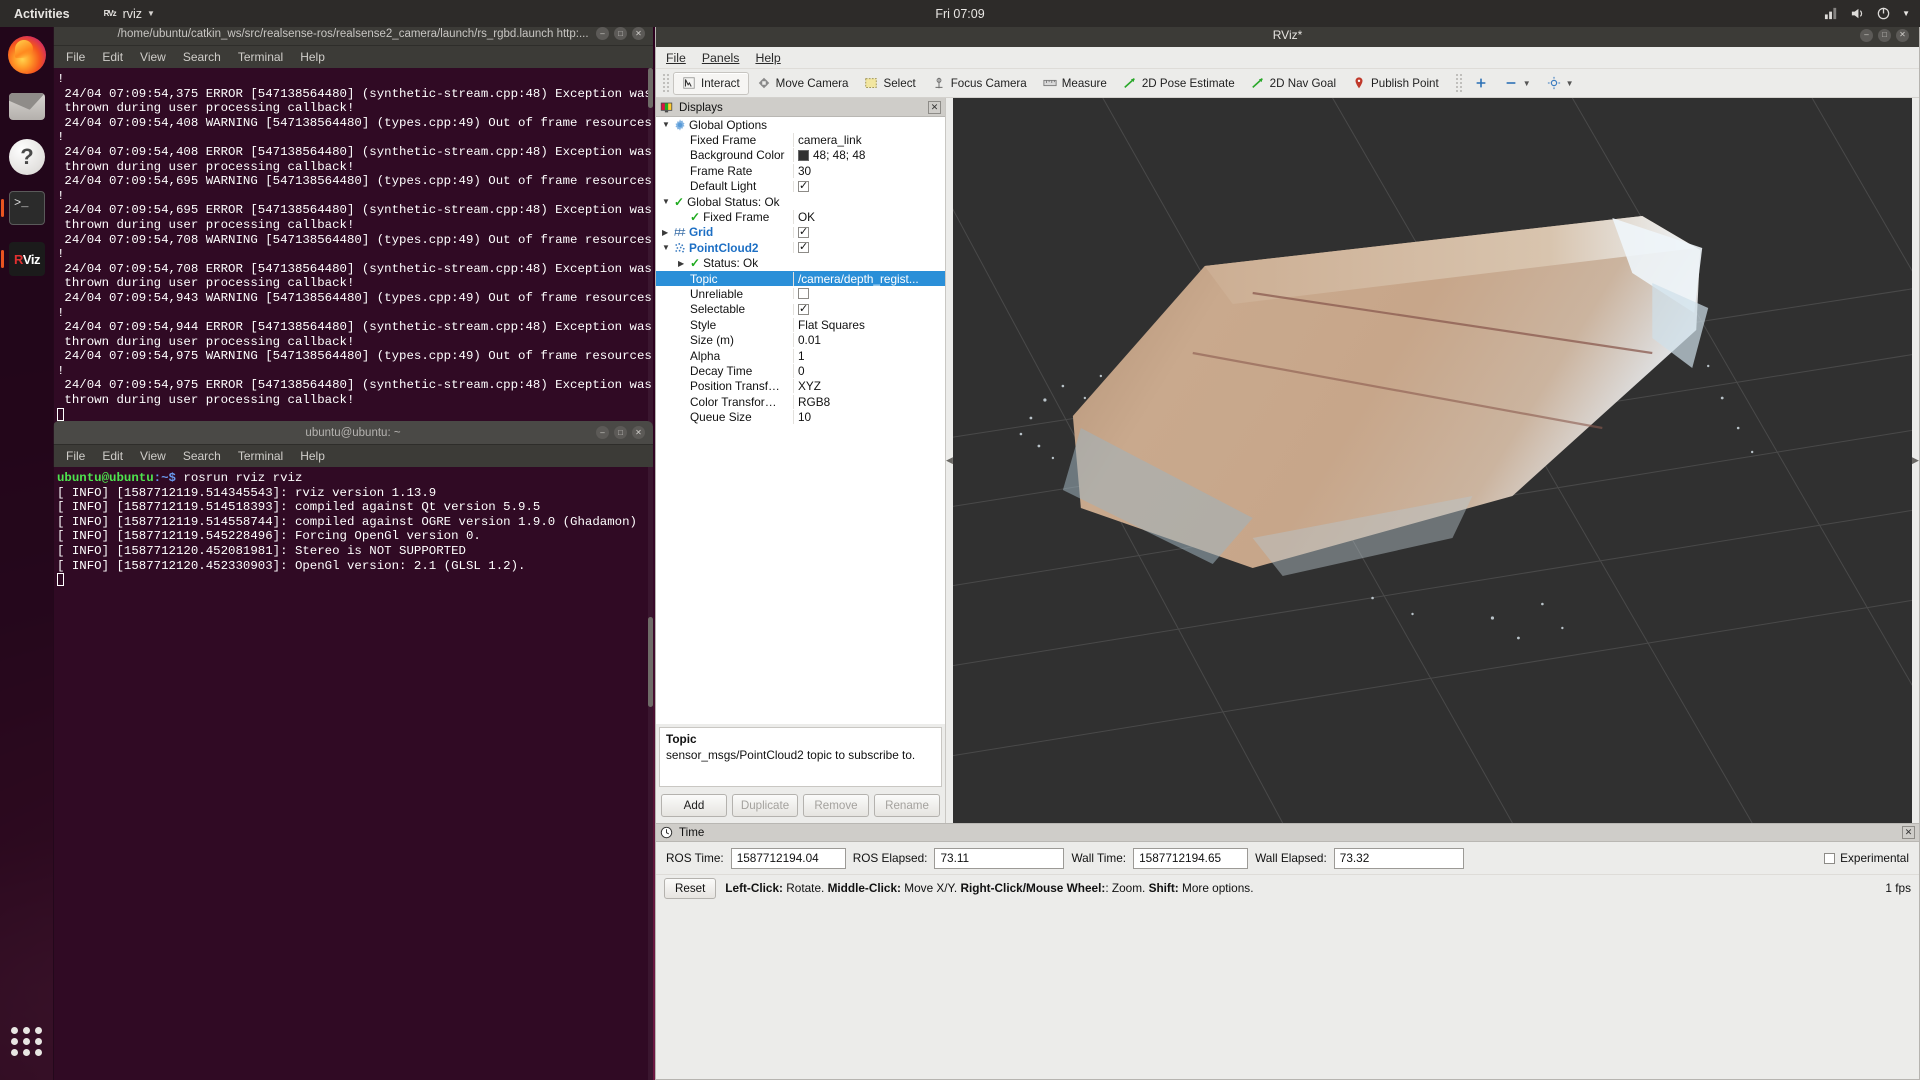  I want to click on duplicate-button: Duplicate, so click(765, 805).